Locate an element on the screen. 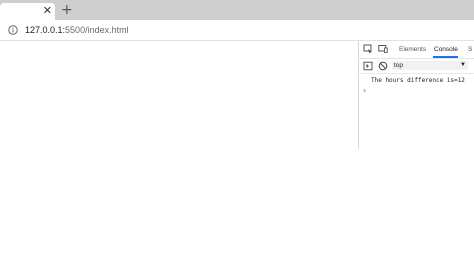 The height and width of the screenshot is (260, 474). address-bar: 127.0.0.1:5500/index.html is located at coordinates (237, 30).